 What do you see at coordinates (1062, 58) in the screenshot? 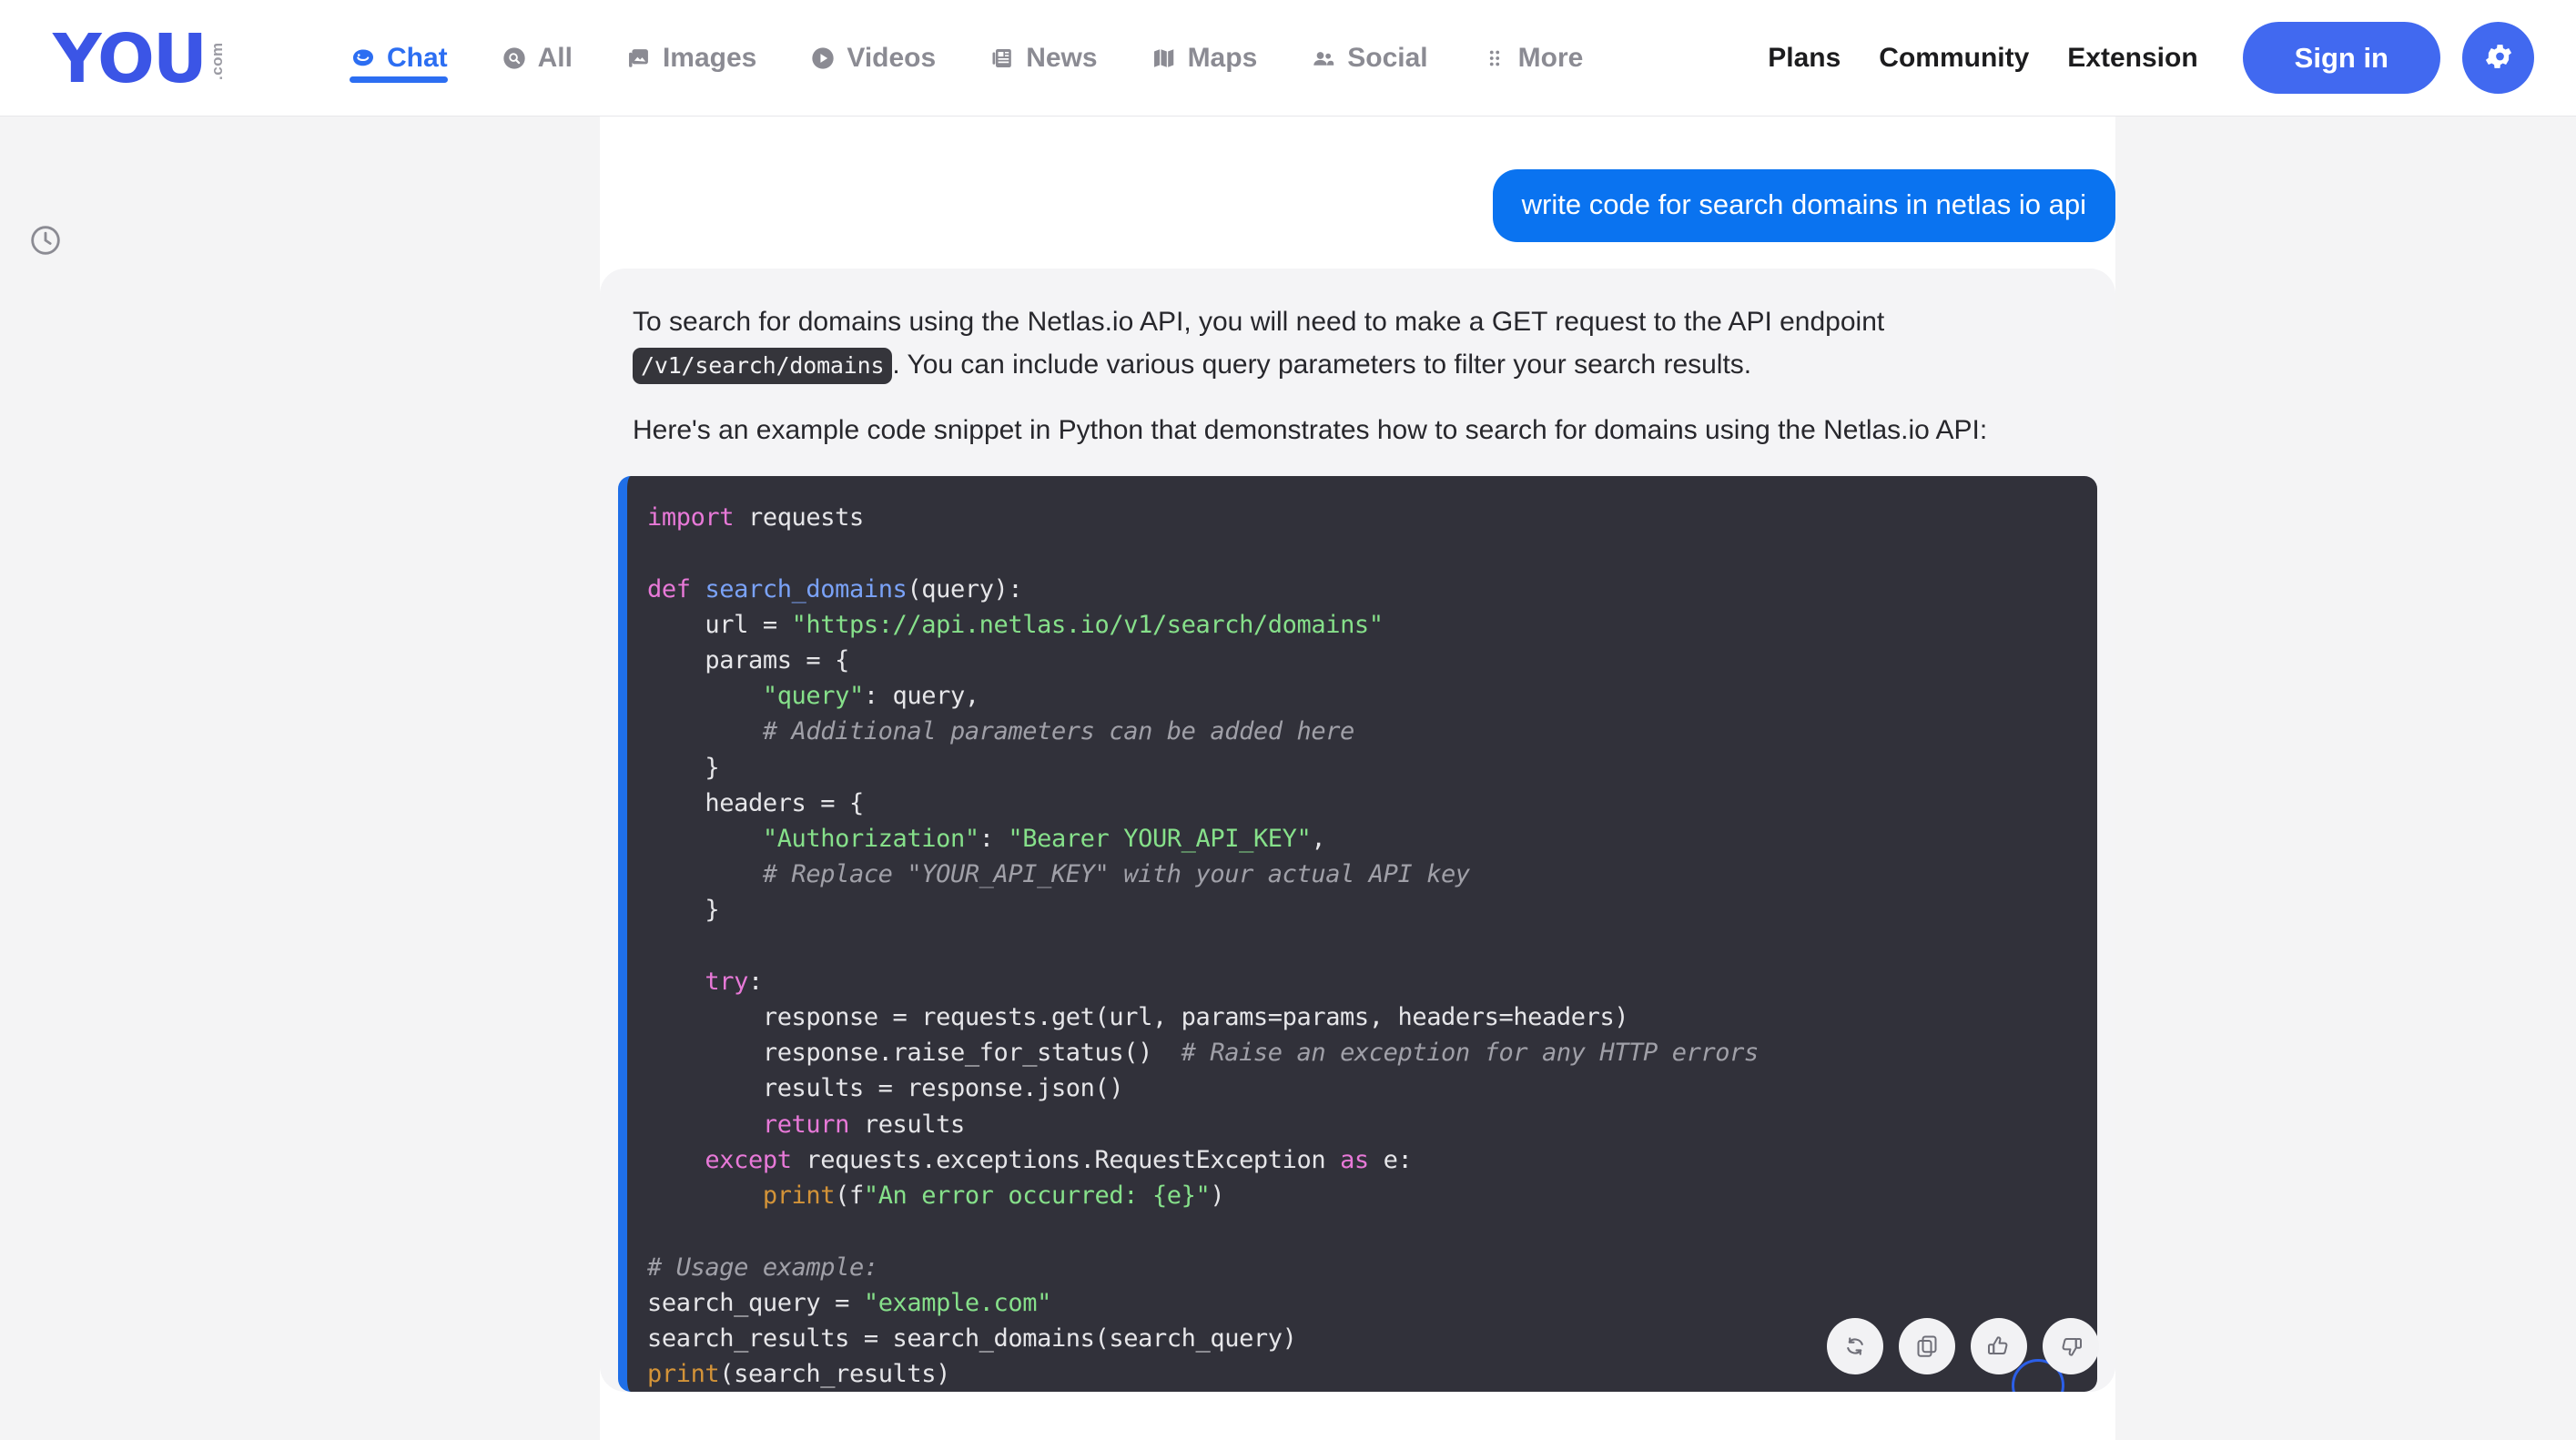
I see `tab-news-label: News` at bounding box center [1062, 58].